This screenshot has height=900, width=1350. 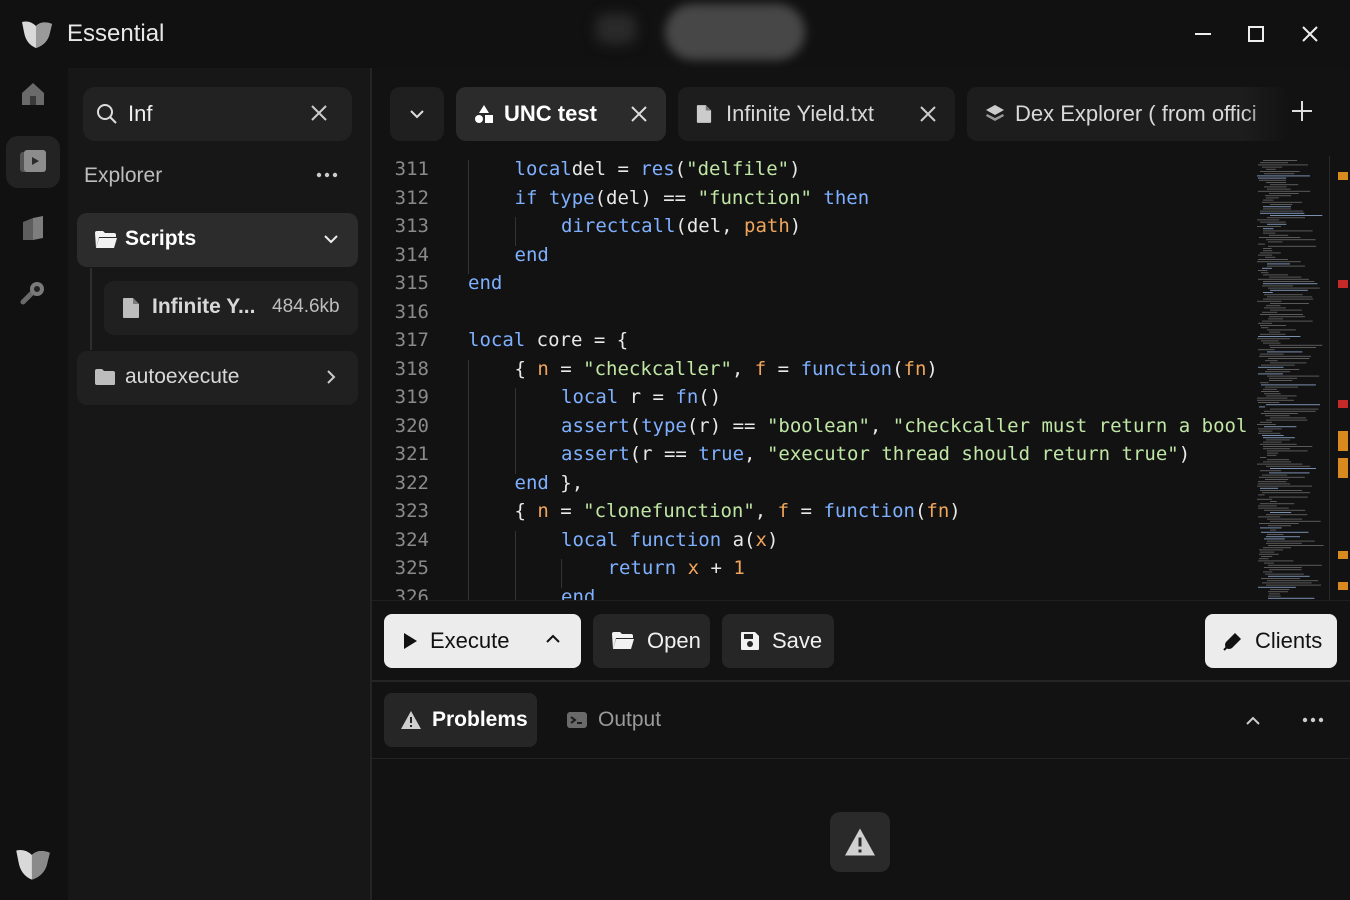 I want to click on execute-button: Execute, so click(x=482, y=641).